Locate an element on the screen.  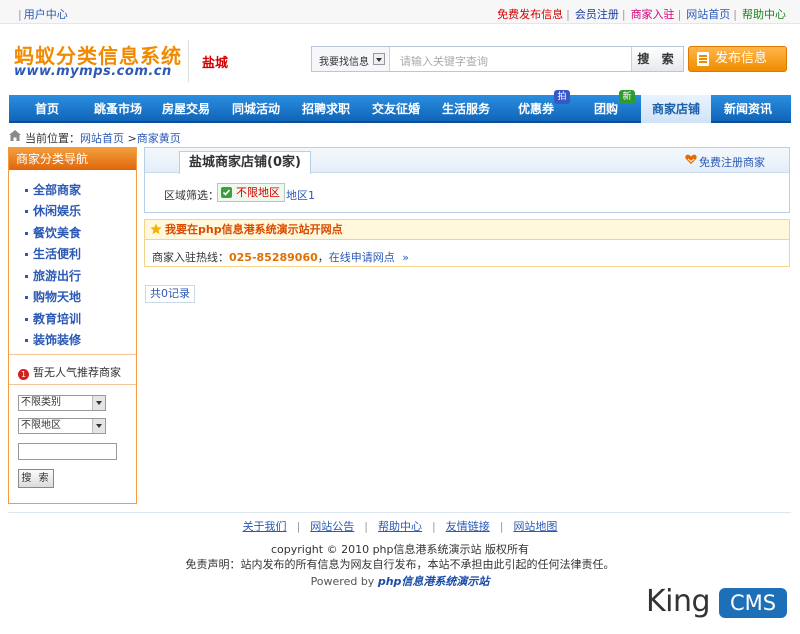
open-branch-title-text: 我要在php信息港系统演示站开网点 is located at coordinates (254, 229).